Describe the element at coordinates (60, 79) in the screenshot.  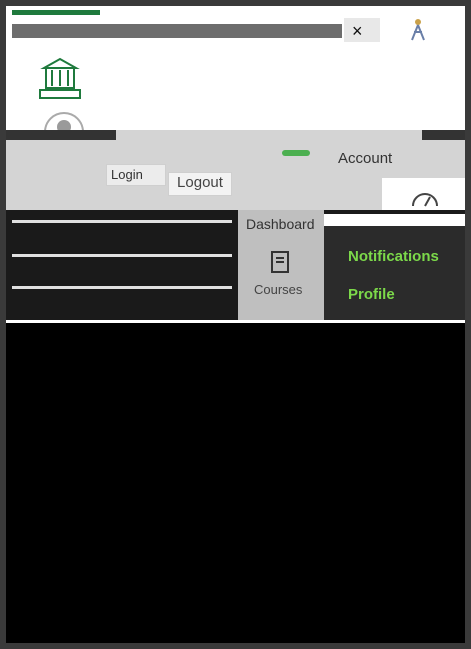
I see `institution-logo-icon` at that location.